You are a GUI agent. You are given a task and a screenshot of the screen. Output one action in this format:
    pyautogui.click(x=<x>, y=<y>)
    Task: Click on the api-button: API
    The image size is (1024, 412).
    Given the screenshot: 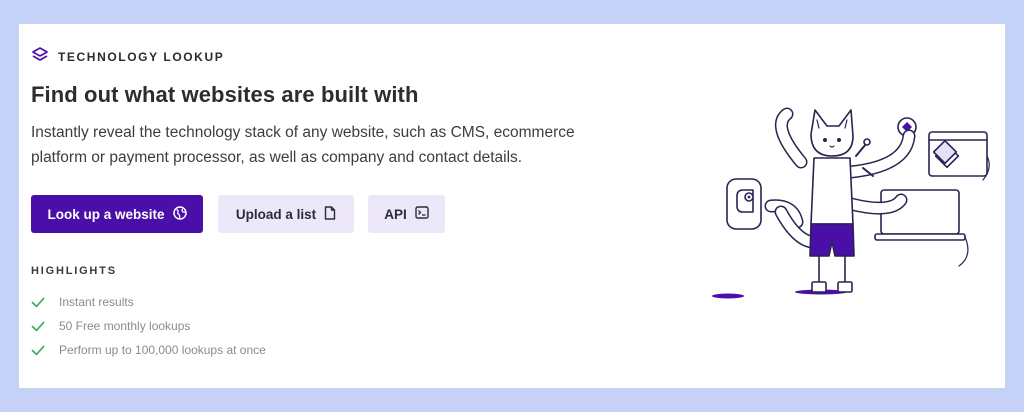 What is the action you would take?
    pyautogui.click(x=406, y=214)
    